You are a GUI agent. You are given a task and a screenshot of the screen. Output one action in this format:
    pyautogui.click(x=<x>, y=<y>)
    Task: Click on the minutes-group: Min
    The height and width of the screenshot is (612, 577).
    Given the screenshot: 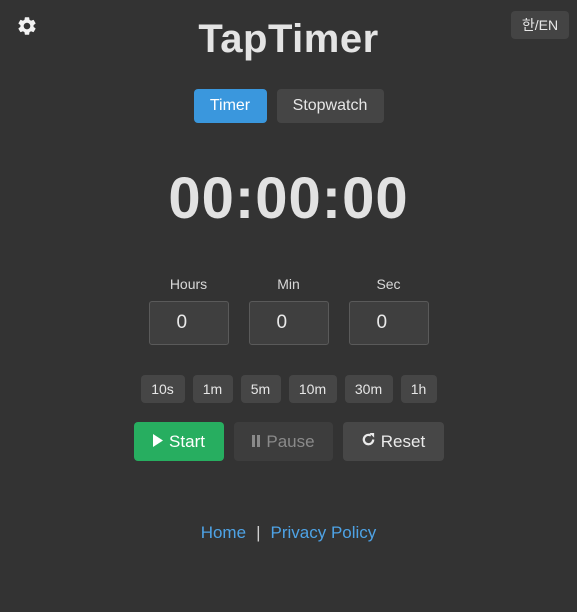 What is the action you would take?
    pyautogui.click(x=288, y=310)
    